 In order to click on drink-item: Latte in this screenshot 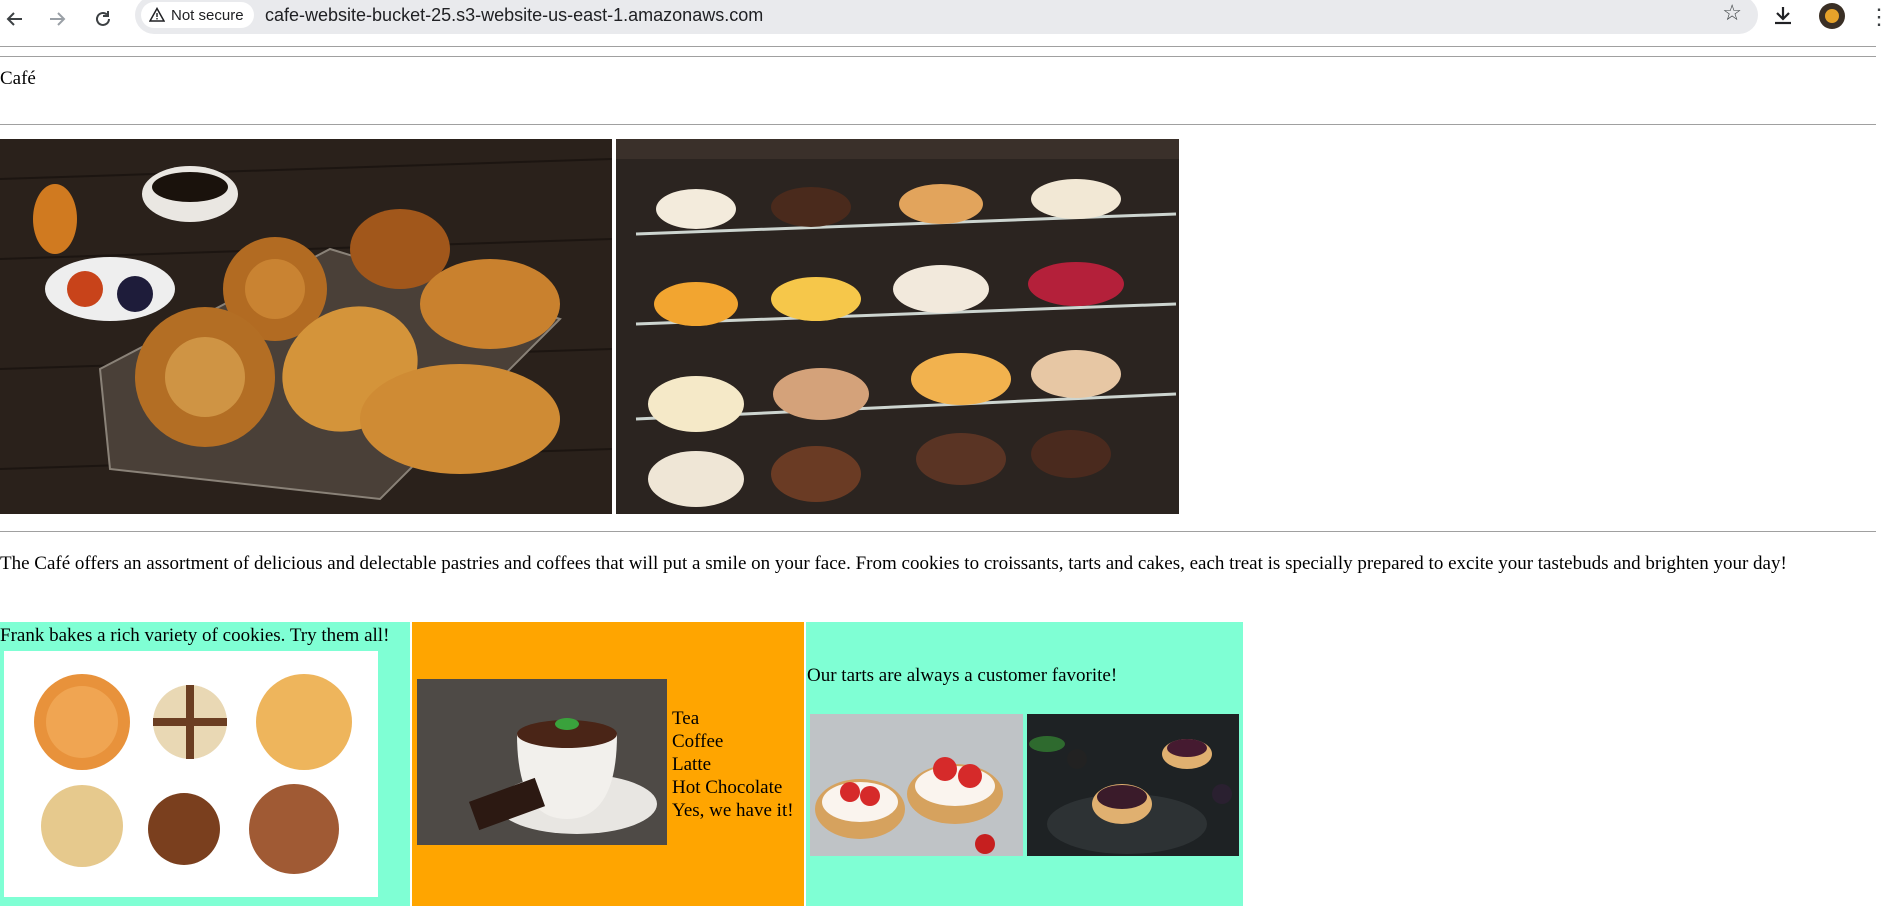, I will do `click(692, 764)`.